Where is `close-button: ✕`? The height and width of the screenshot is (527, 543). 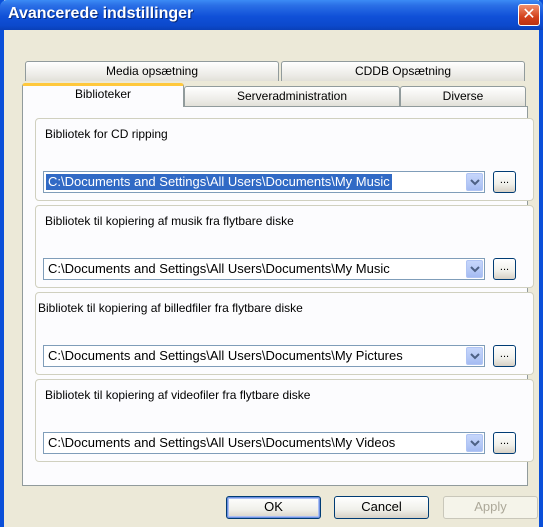 close-button: ✕ is located at coordinates (529, 15).